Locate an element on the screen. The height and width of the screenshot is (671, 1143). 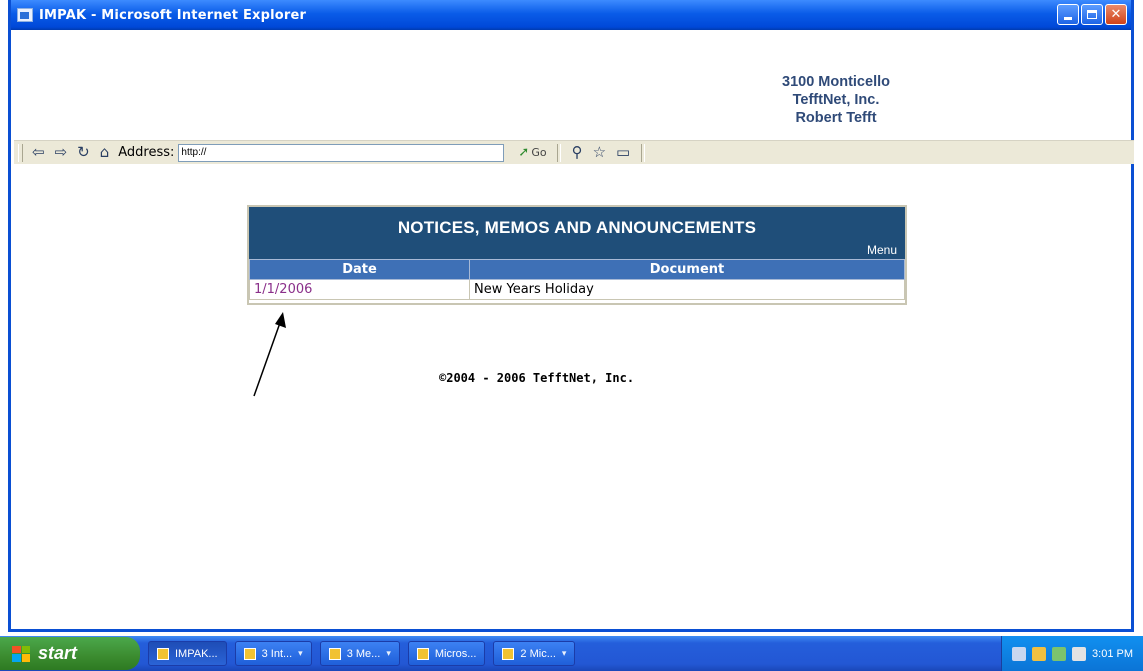
notices-title: NOTICES, MEMOS AND ANNOUNCEMENTS is located at coordinates (577, 227).